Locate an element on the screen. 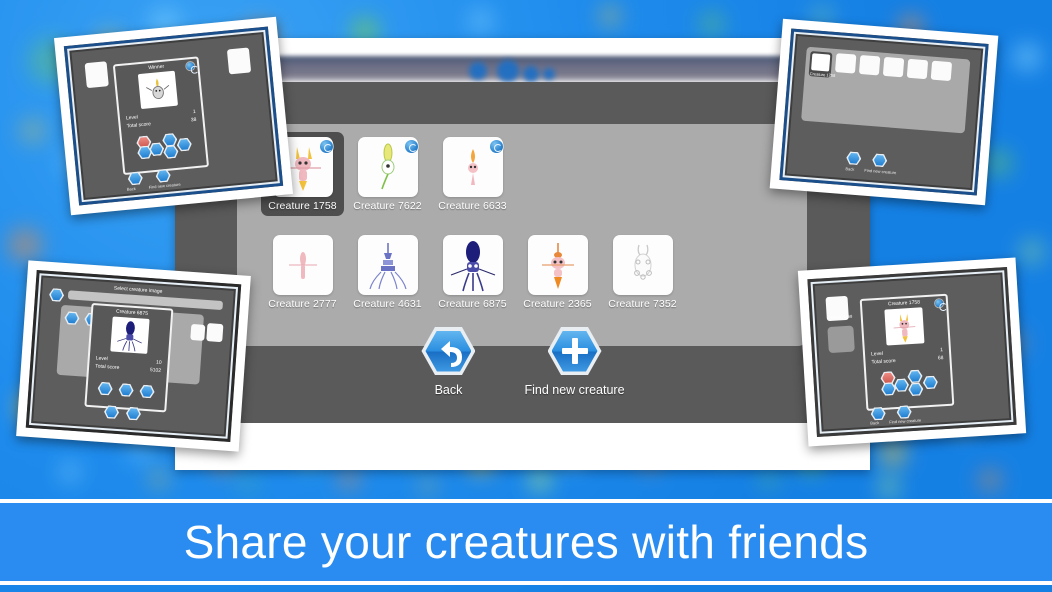 This screenshot has height=592, width=1052. creature-label: Creature 4631 is located at coordinates (387, 304).